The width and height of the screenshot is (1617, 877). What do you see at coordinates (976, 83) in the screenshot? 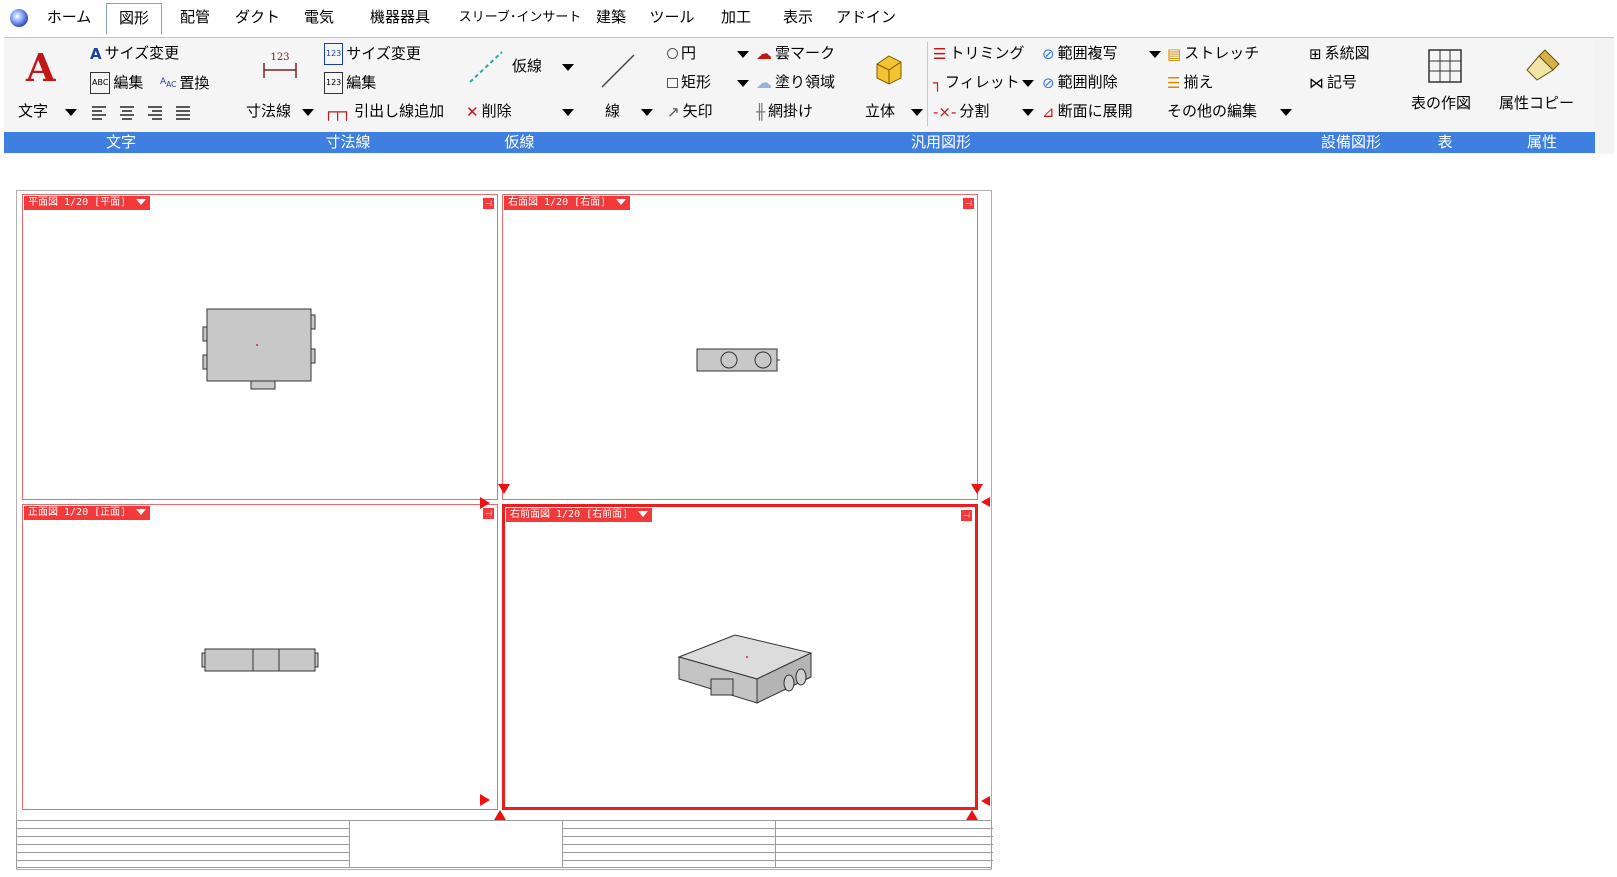
I see `fillet-button: ┐ フィレット` at bounding box center [976, 83].